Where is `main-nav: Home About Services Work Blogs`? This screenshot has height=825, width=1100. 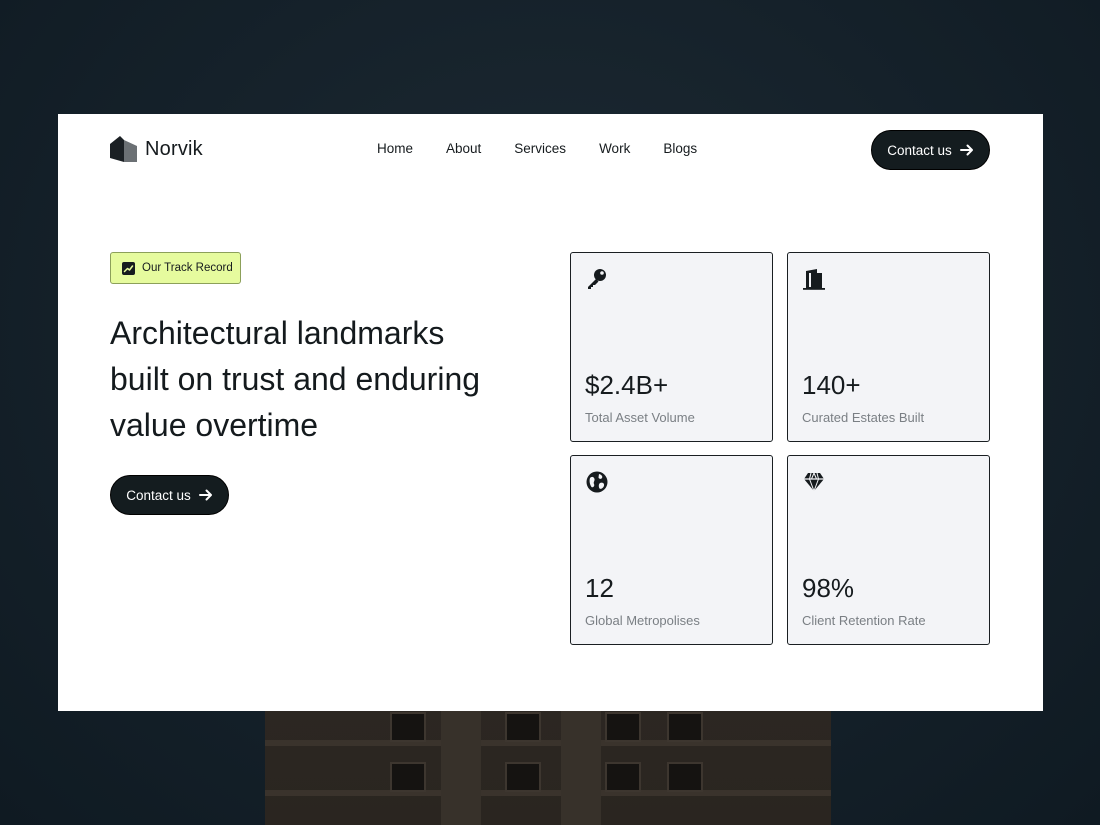 main-nav: Home About Services Work Blogs is located at coordinates (537, 148).